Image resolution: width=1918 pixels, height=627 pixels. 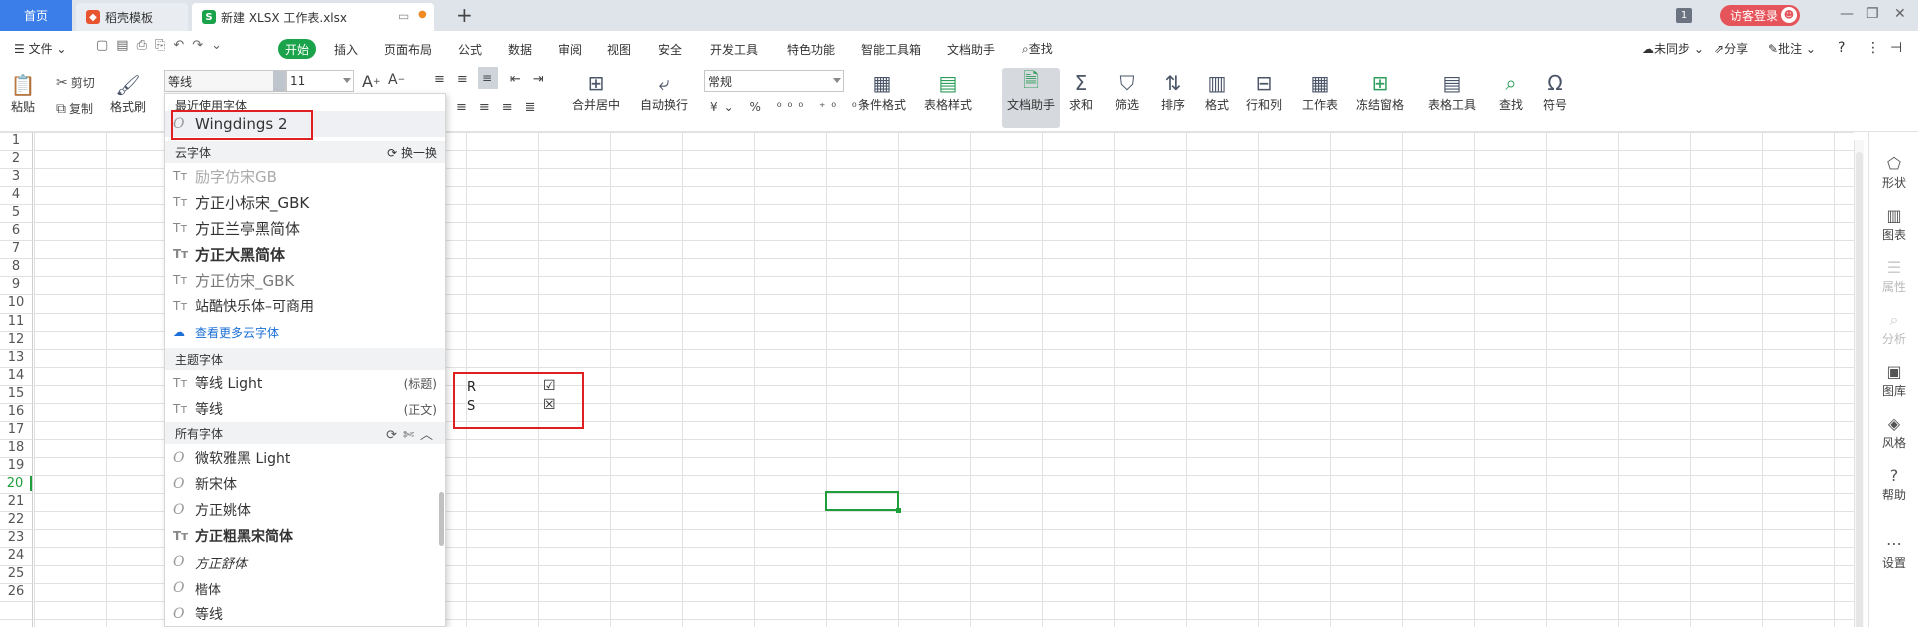 I want to click on fill-handle, so click(x=898, y=510).